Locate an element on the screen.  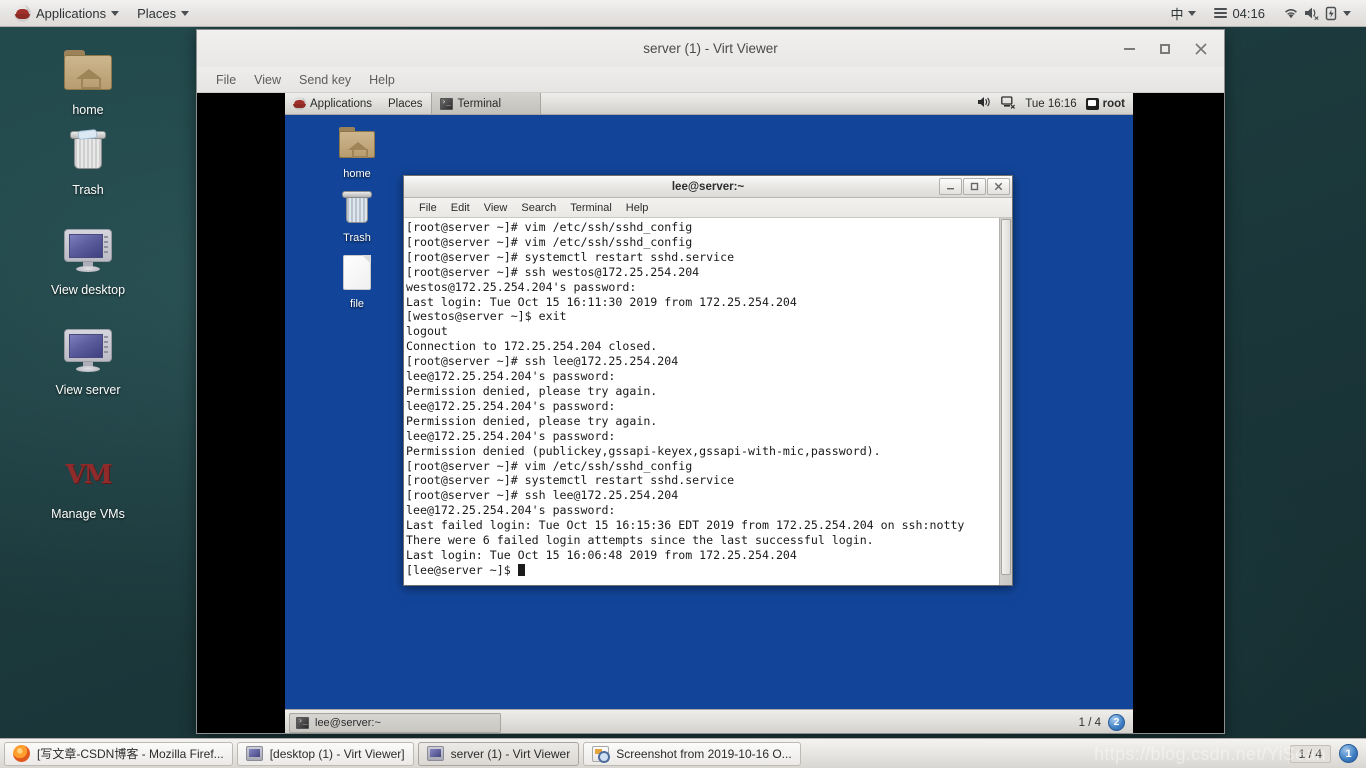
chevron-down-icon is located at coordinates (1347, 13).